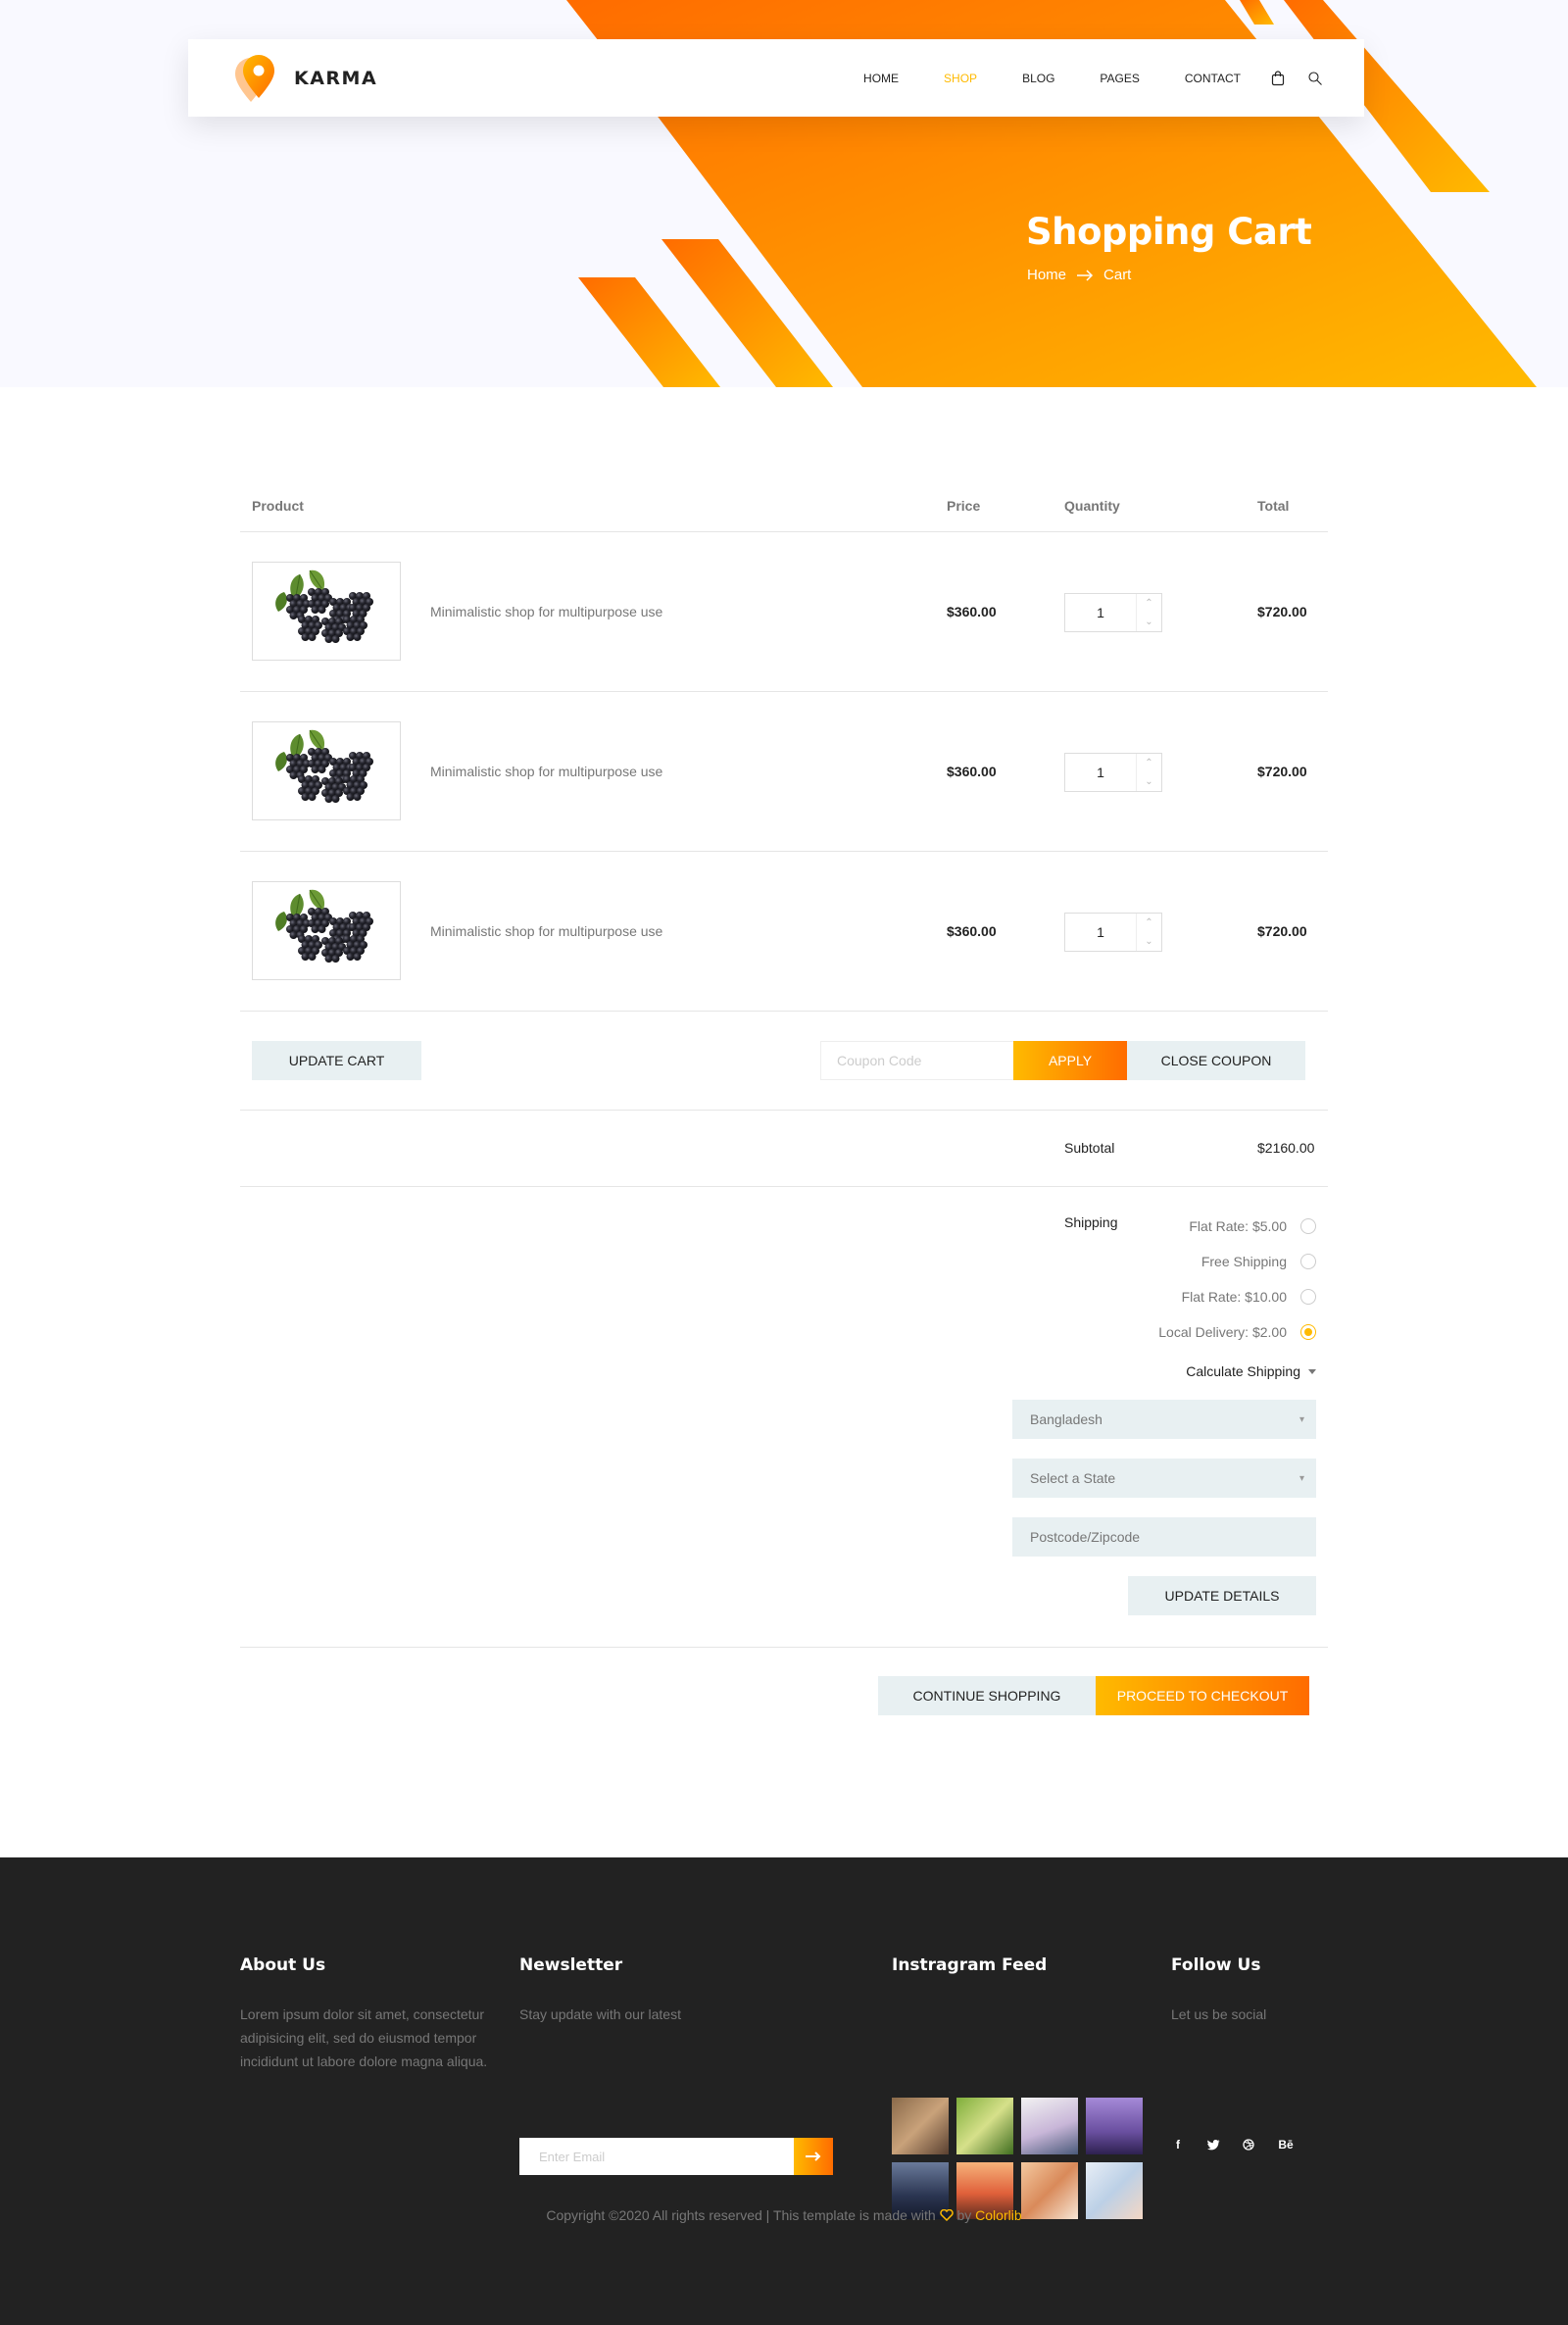 This screenshot has height=2325, width=1568. I want to click on long-arrow-right-icon, so click(813, 2156).